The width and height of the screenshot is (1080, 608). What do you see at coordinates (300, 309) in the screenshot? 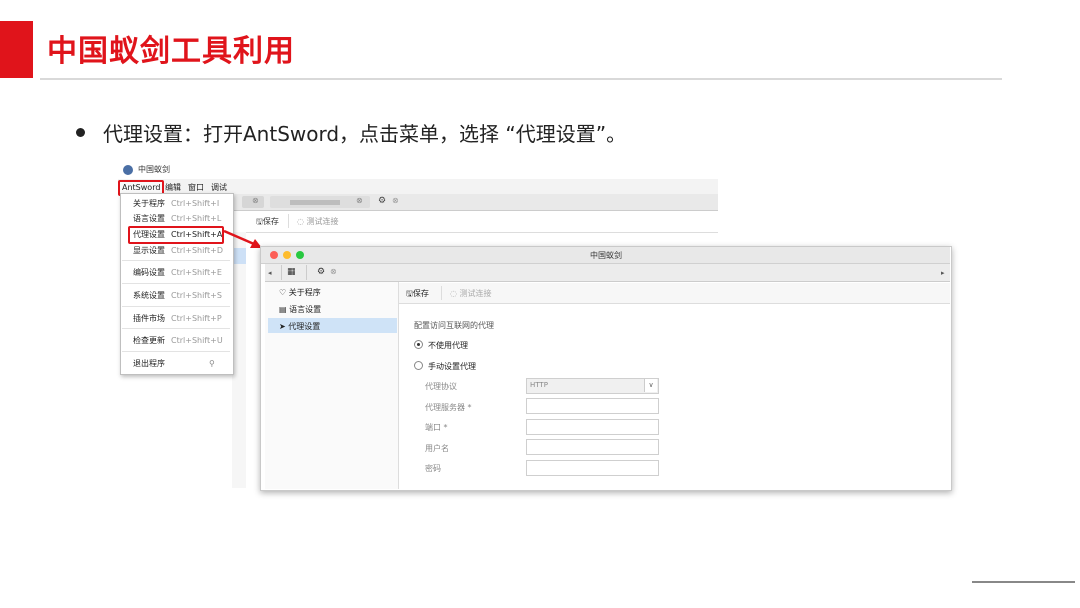
I see `sidebar-item-language: ▤ 语言设置` at bounding box center [300, 309].